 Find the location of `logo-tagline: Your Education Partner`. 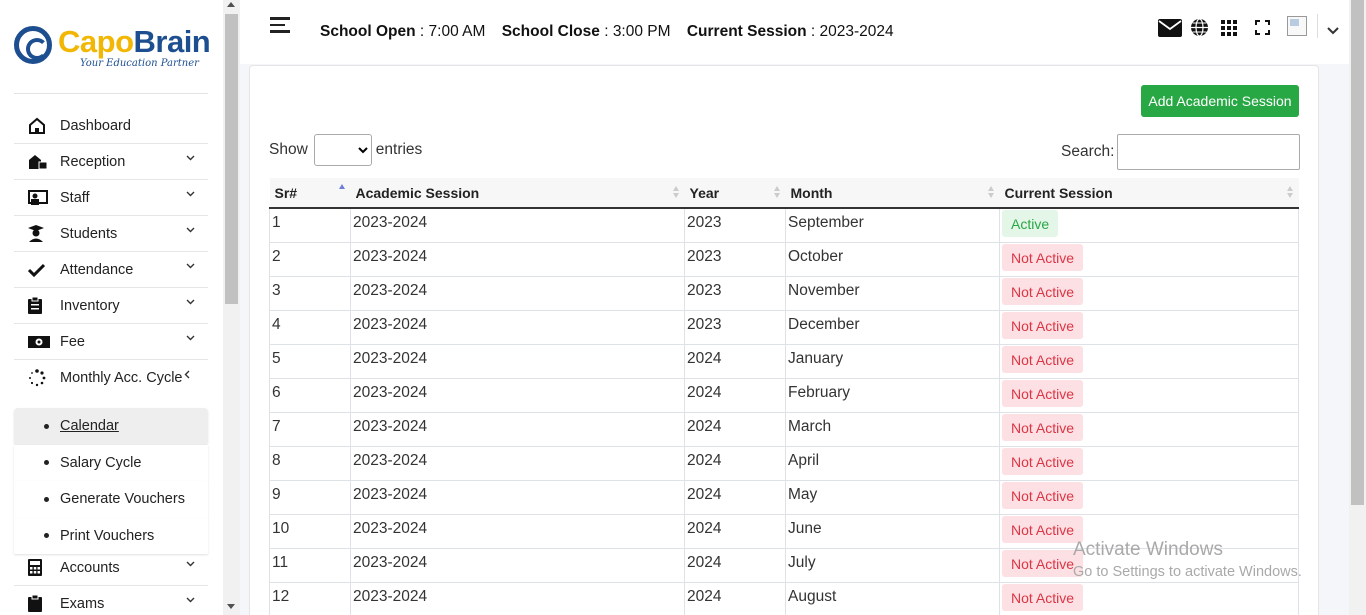

logo-tagline: Your Education Partner is located at coordinates (139, 63).